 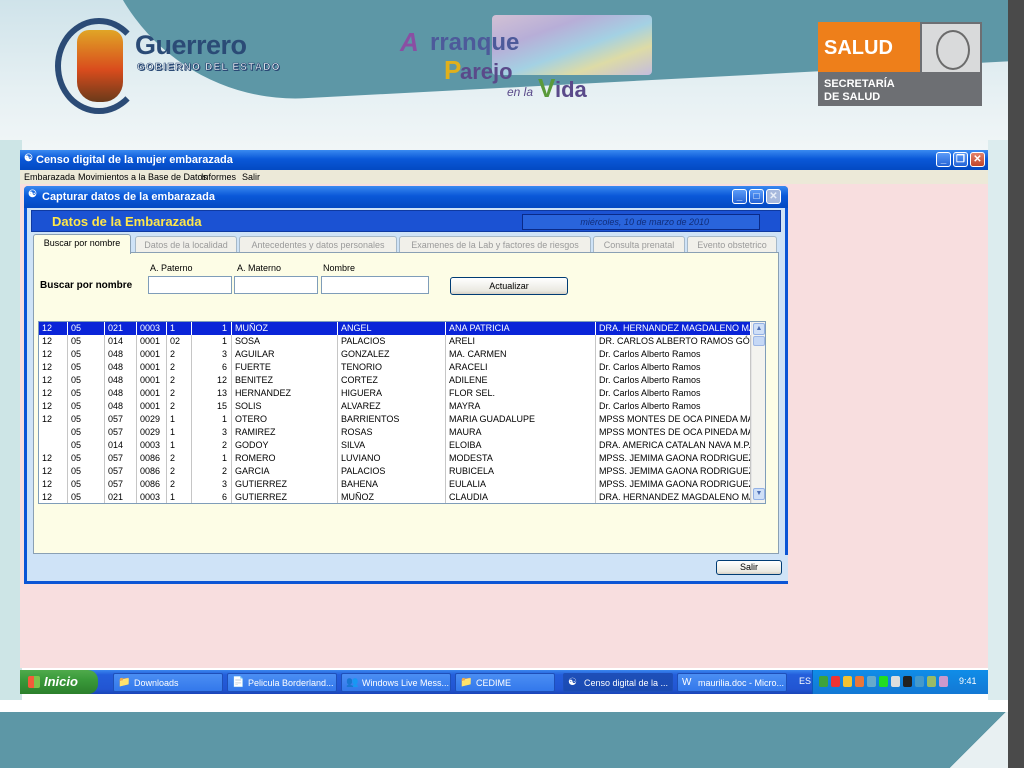 What do you see at coordinates (943, 159) in the screenshot?
I see `minimize-button: _` at bounding box center [943, 159].